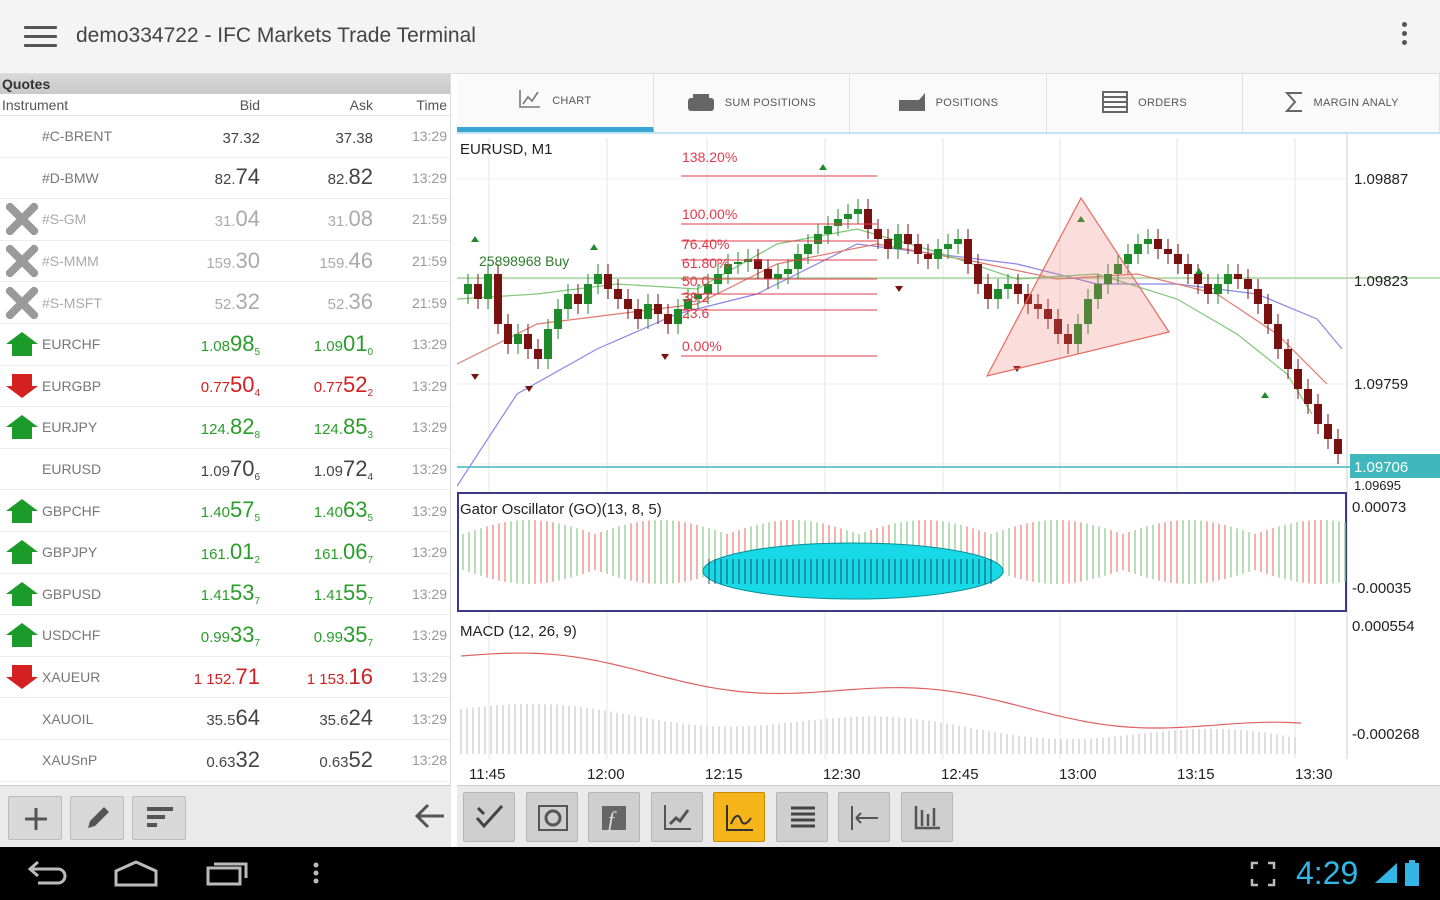 Image resolution: width=1440 pixels, height=900 pixels. I want to click on tab-label: MARGIN ANALY, so click(1356, 103).